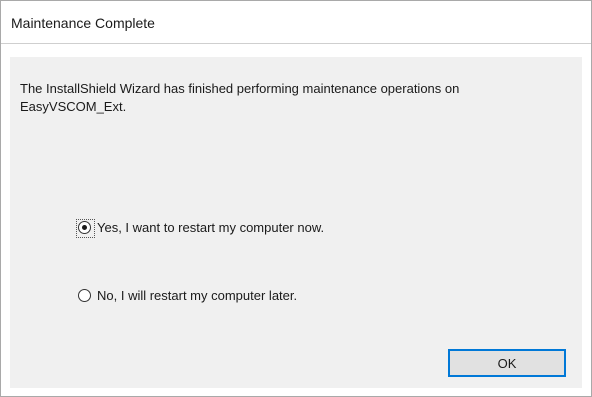  I want to click on window-title: Maintenance Complete, so click(83, 23).